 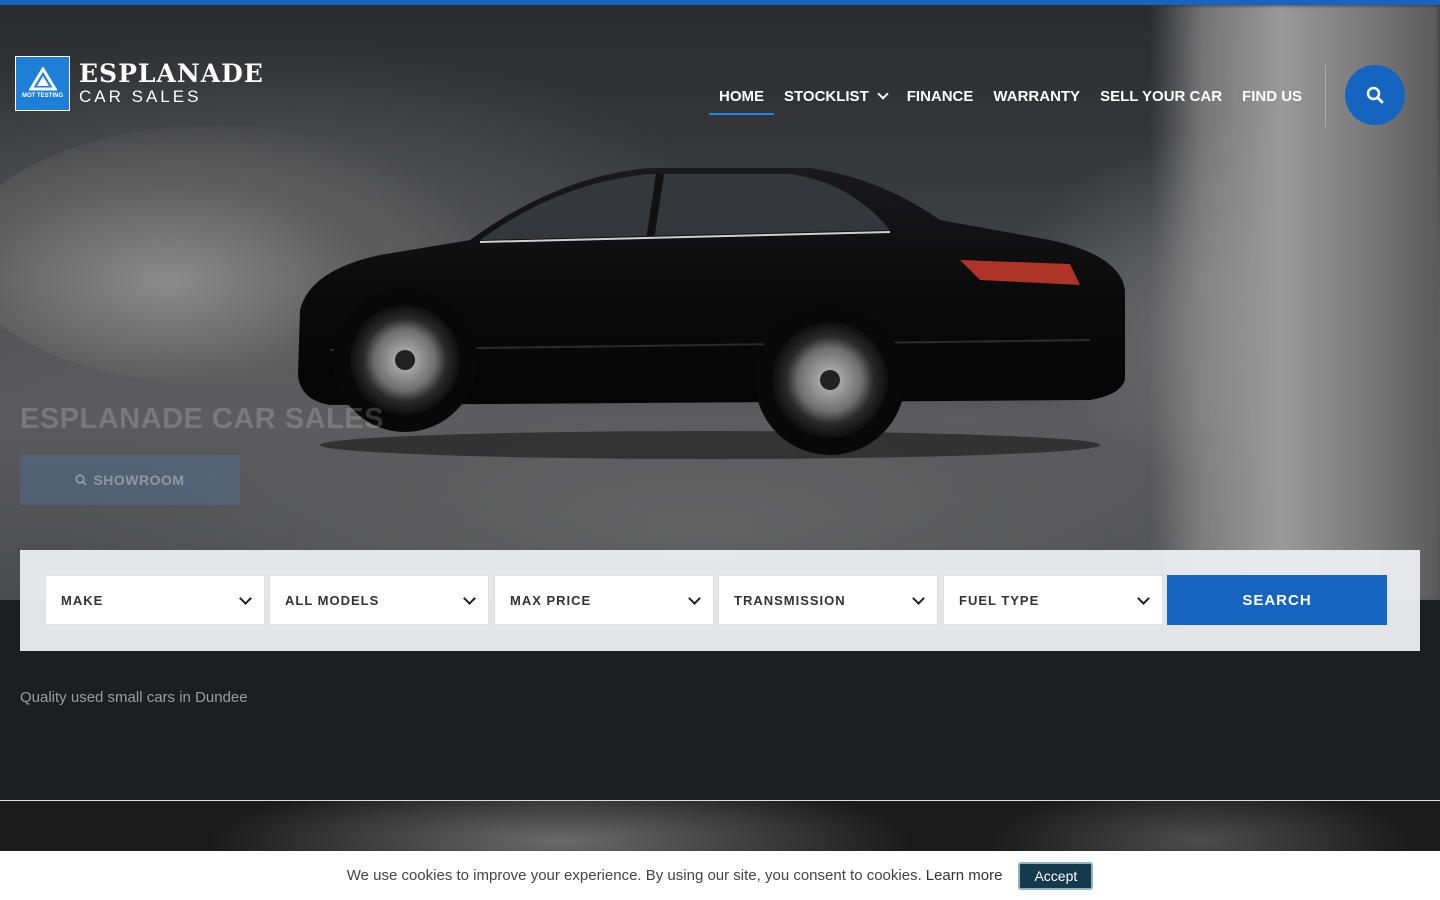 I want to click on nav-home: HOME, so click(x=741, y=101).